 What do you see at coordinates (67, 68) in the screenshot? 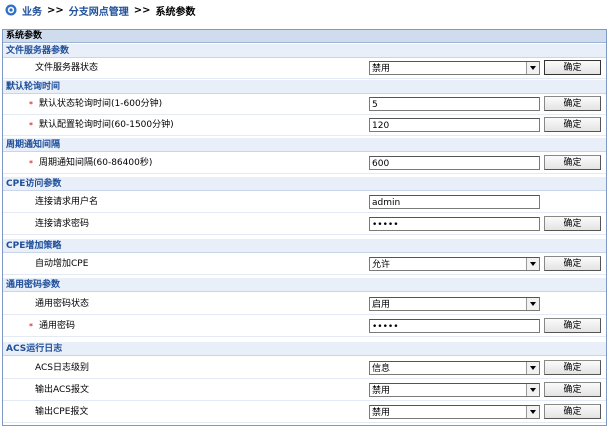
I see `file-server-status-label: 文件服务器状态` at bounding box center [67, 68].